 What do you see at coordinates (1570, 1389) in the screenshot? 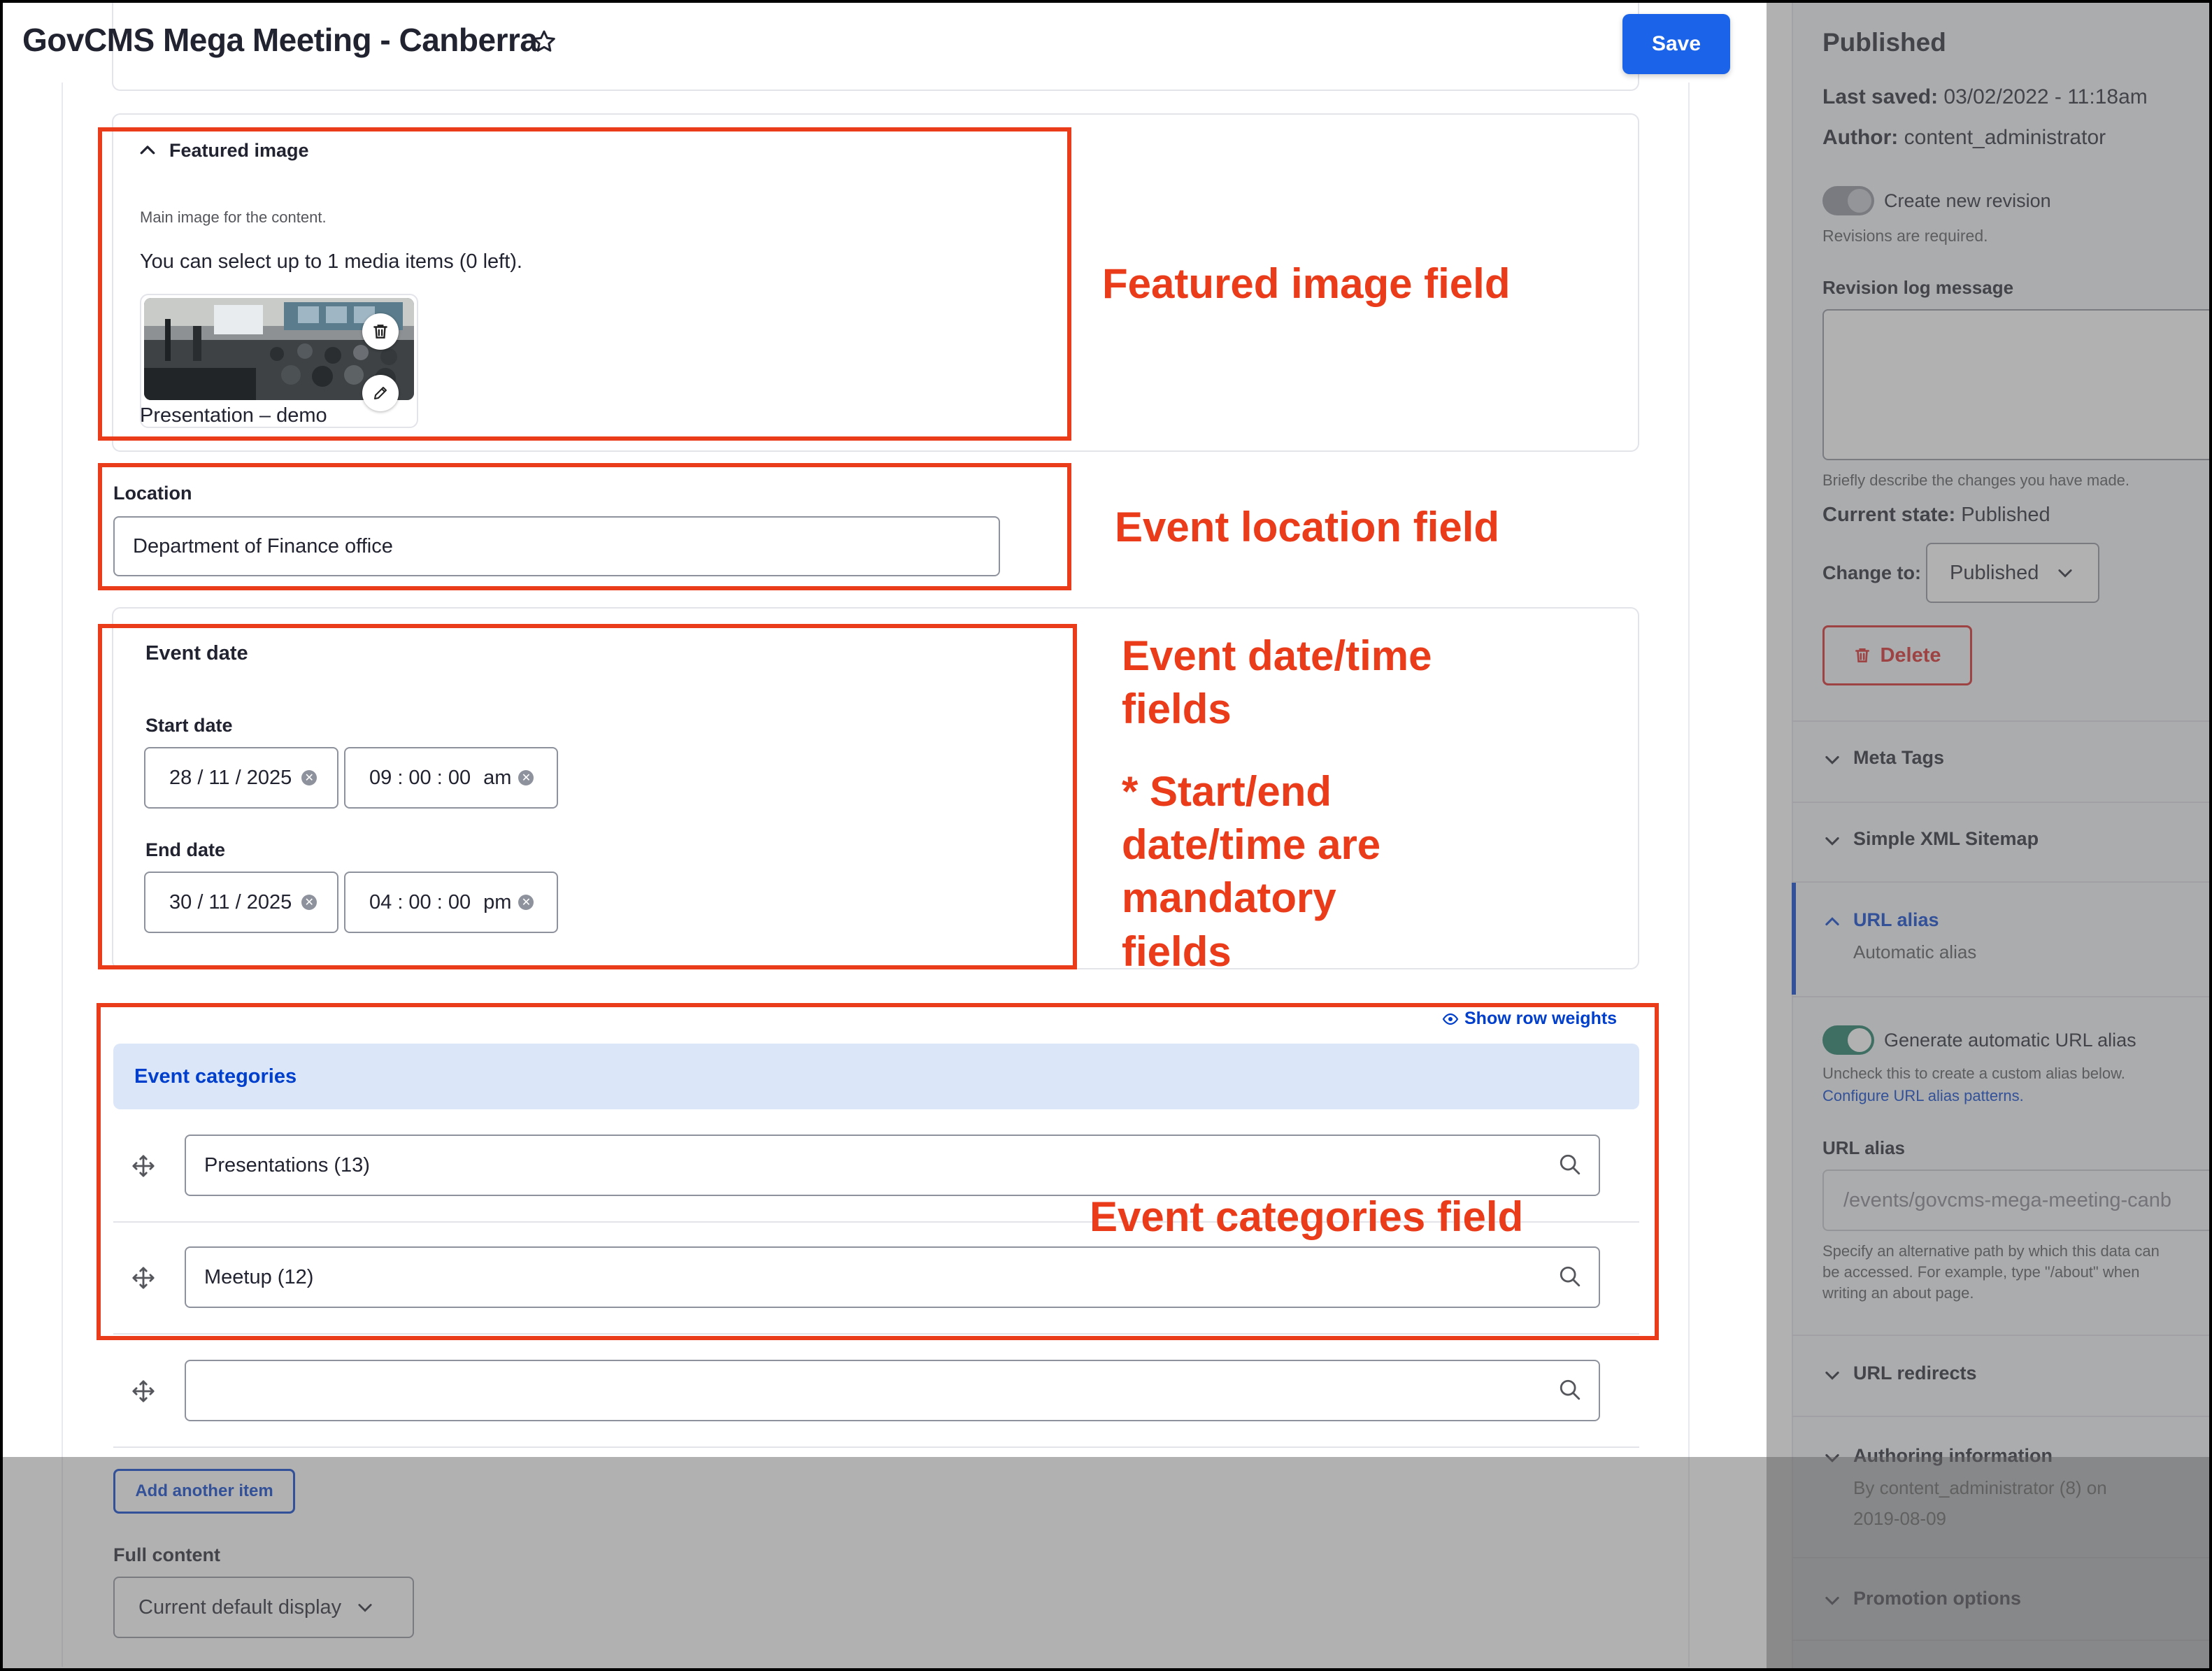
I see `search-icon` at bounding box center [1570, 1389].